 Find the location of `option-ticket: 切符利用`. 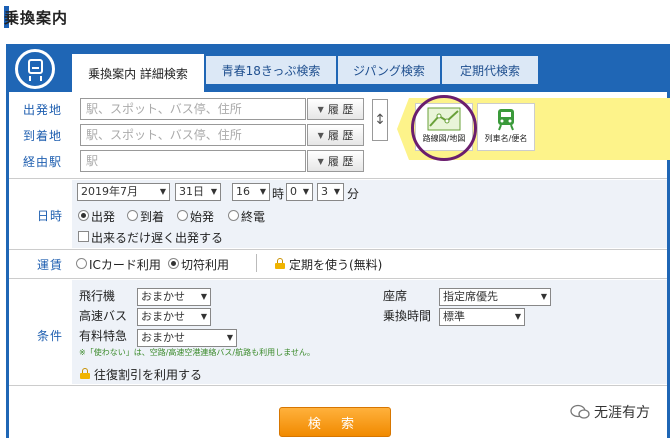

option-ticket: 切符利用 is located at coordinates (205, 265).